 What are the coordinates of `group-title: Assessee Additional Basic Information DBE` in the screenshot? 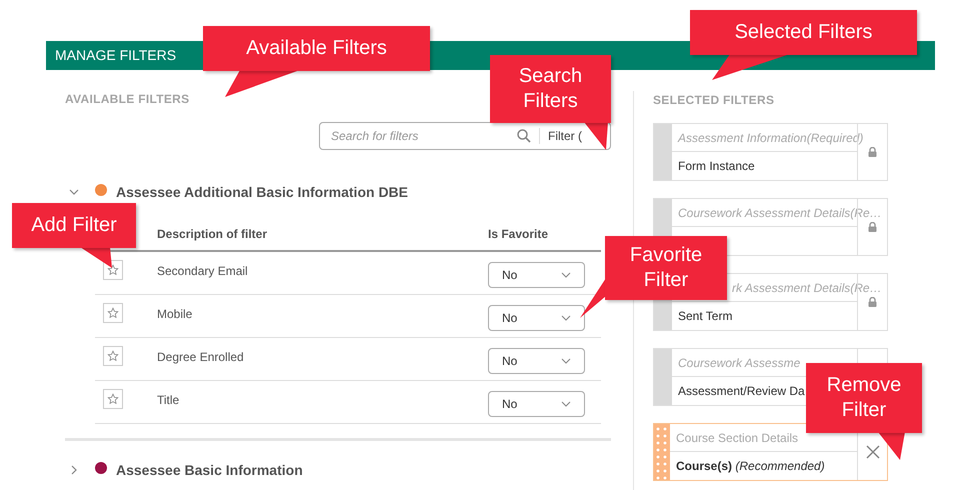 It's located at (262, 192).